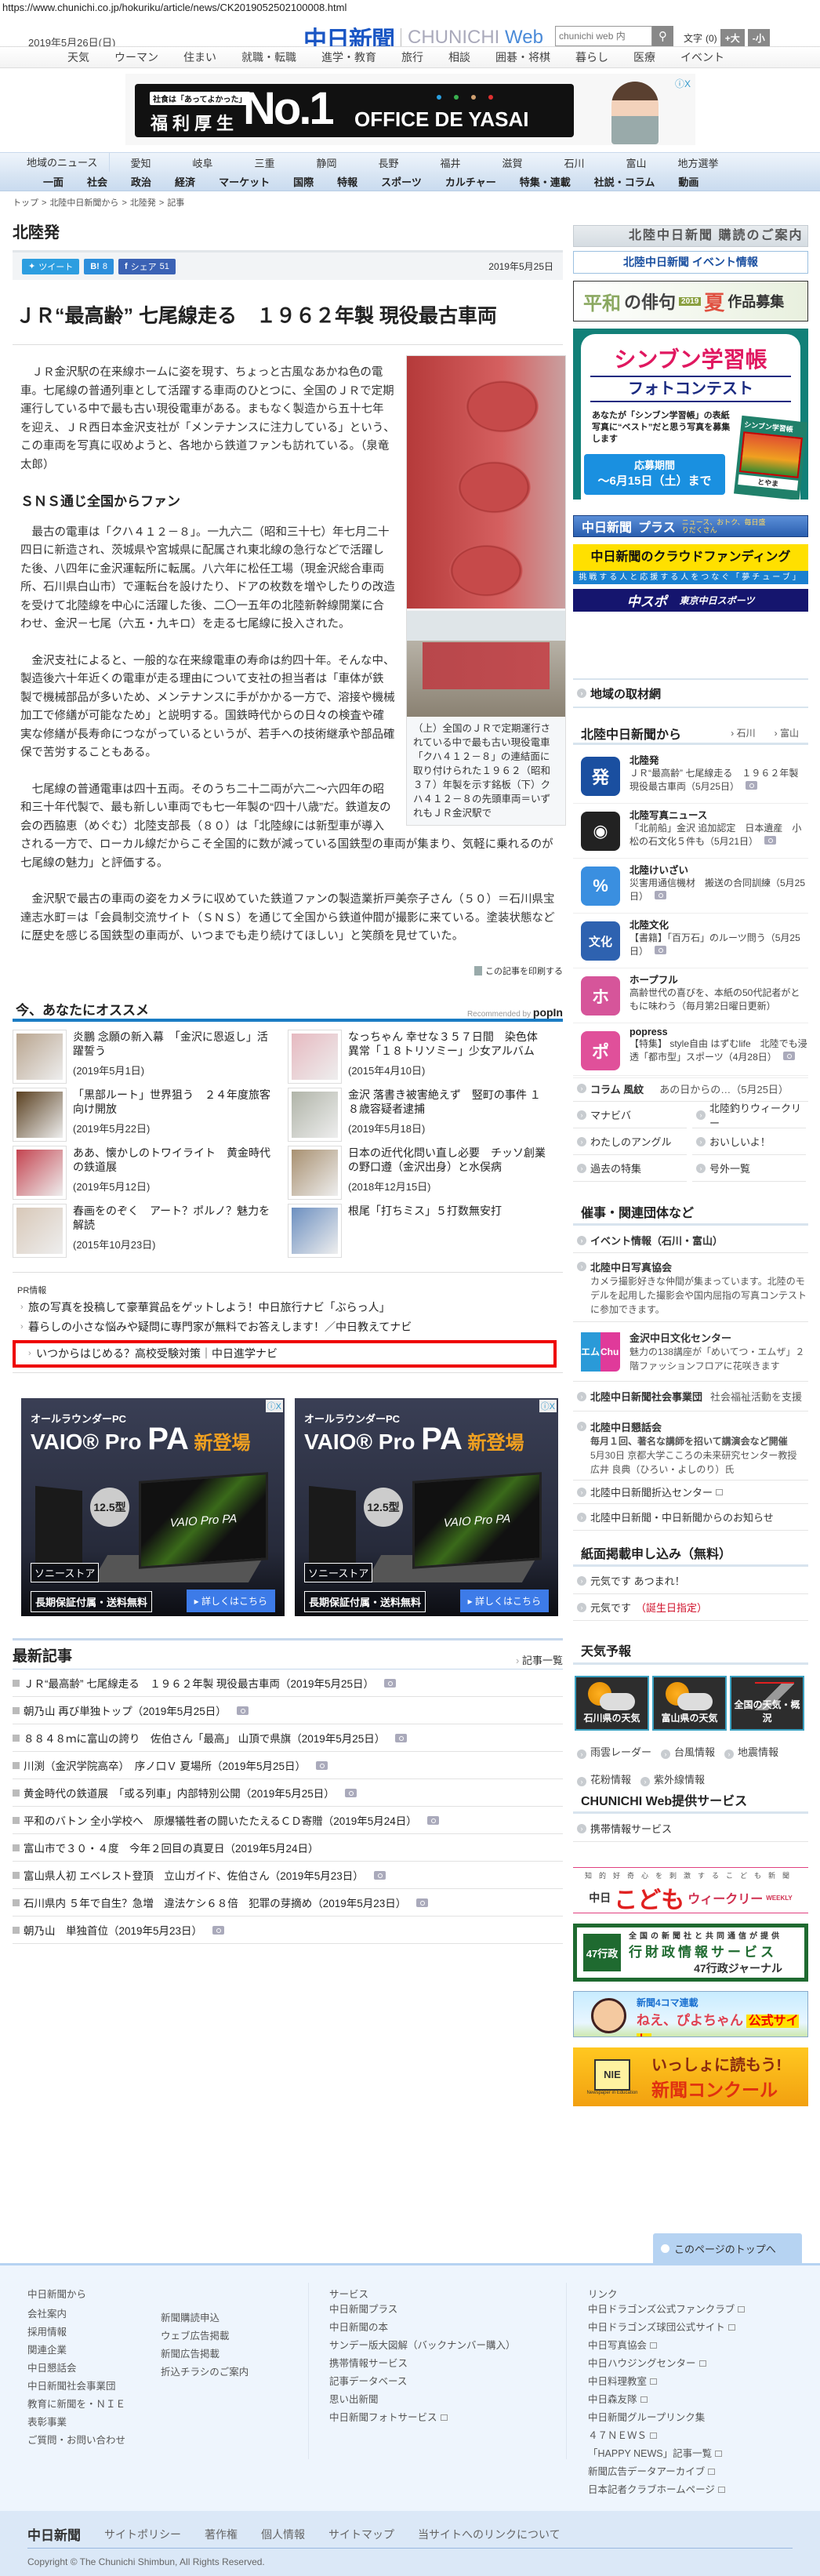  Describe the element at coordinates (288, 1327) in the screenshot. I see `pr-link: 暮らしの小さな悩みや疑問に専門家が無料でお答えします！／中日教えてナビ` at that location.